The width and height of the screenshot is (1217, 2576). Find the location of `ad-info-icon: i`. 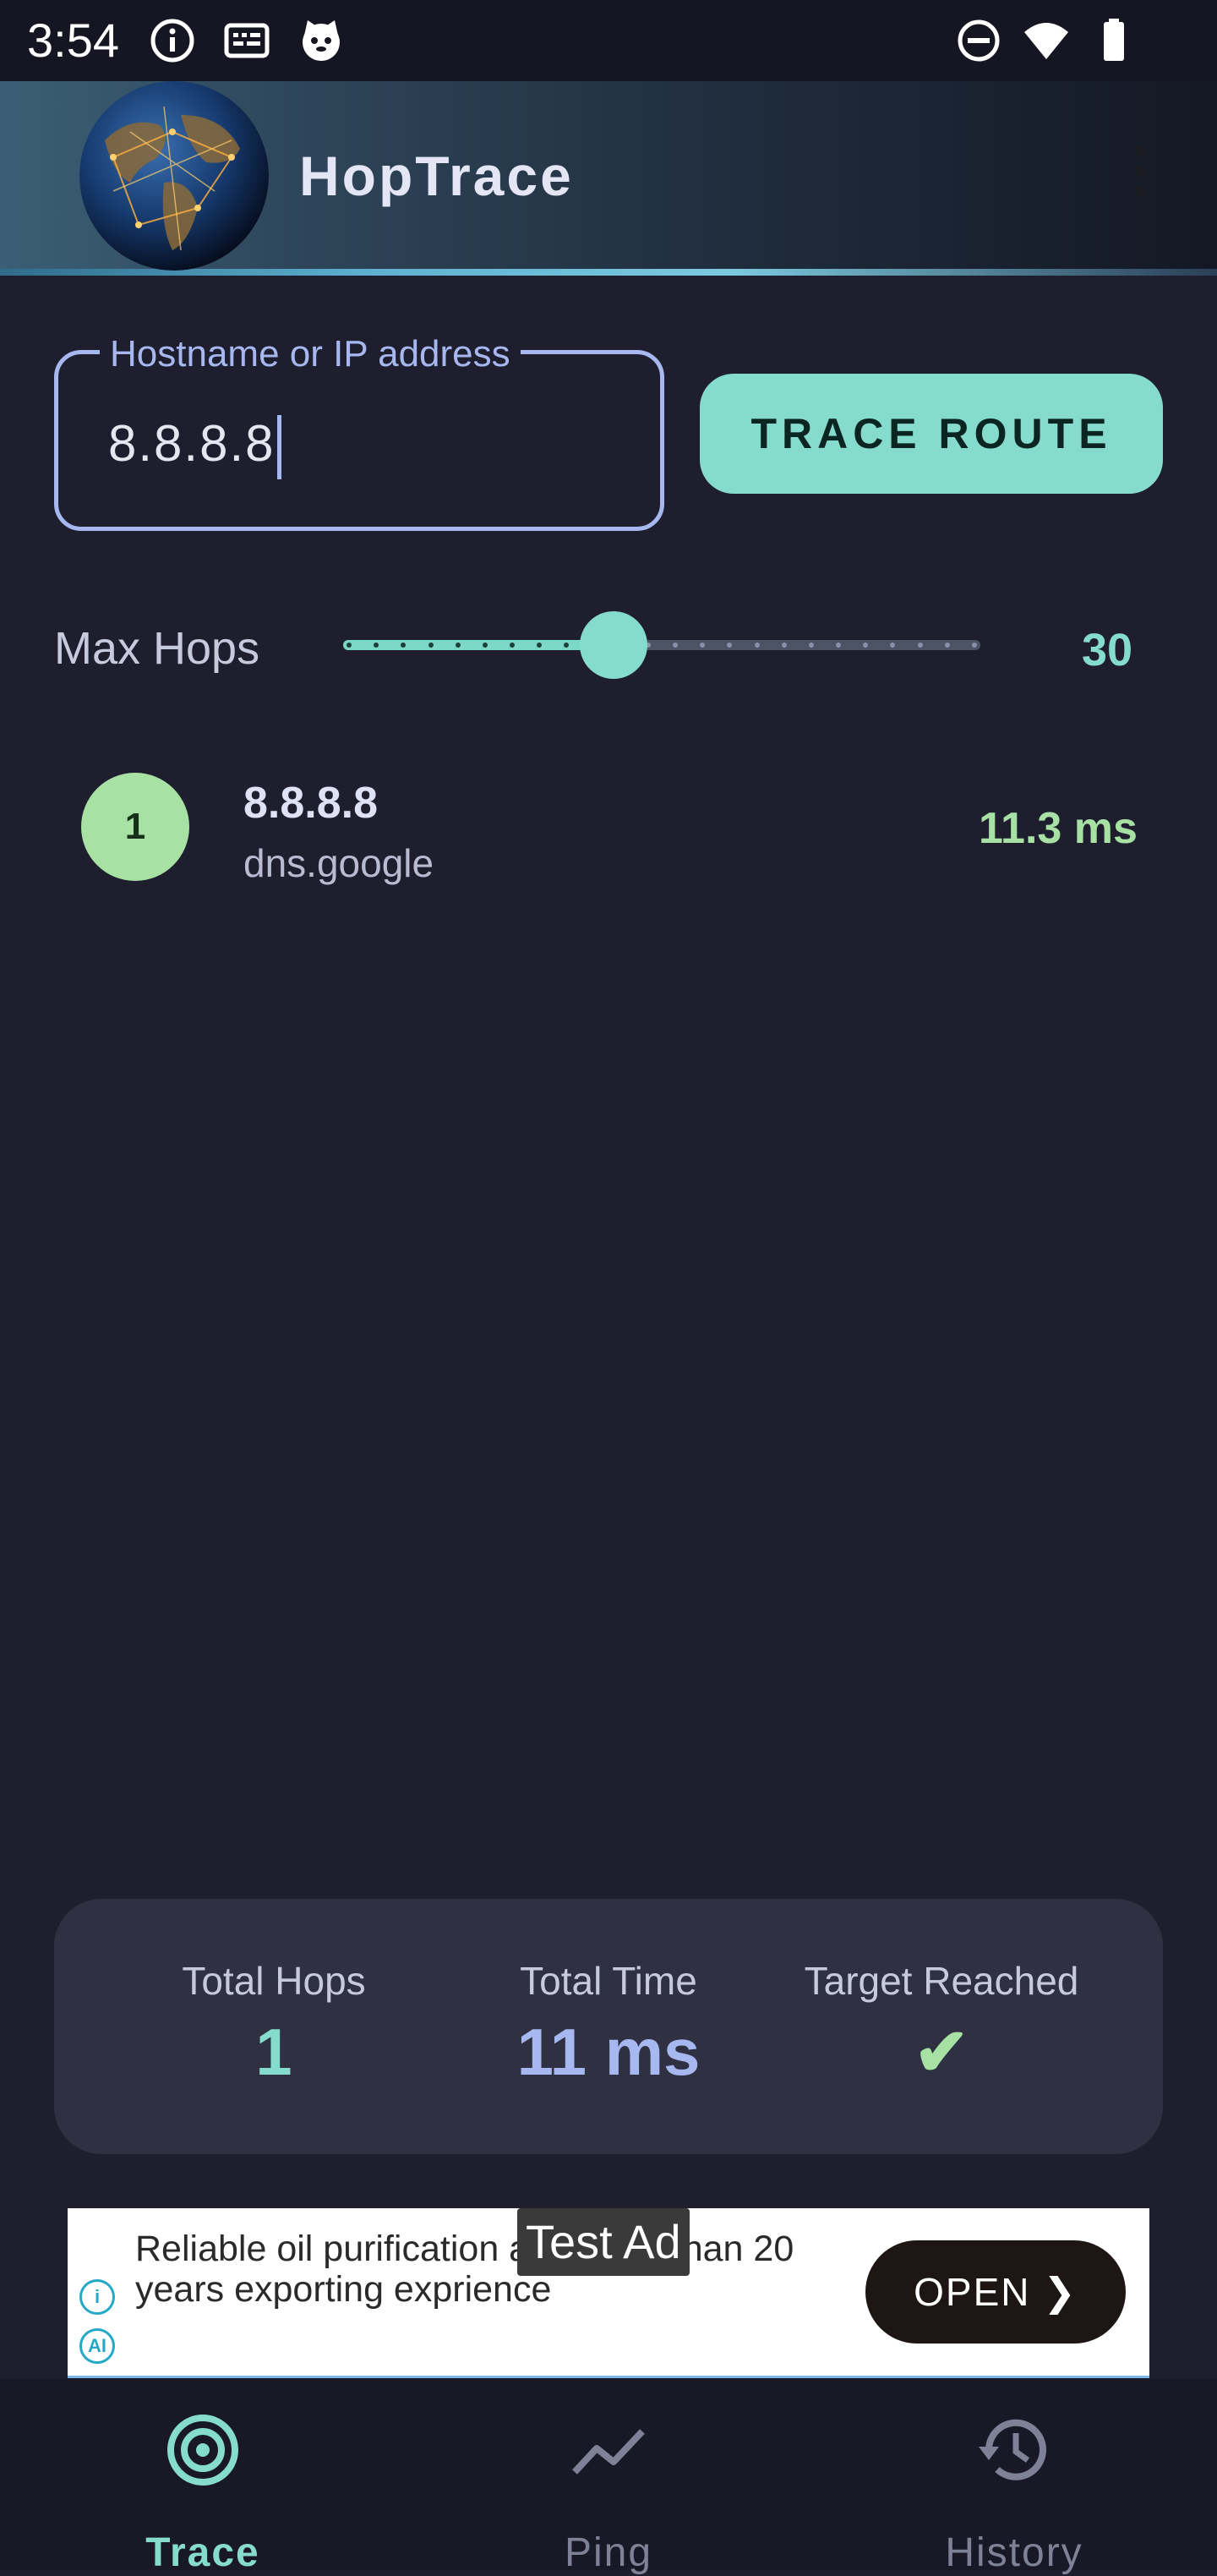

ad-info-icon: i is located at coordinates (97, 2297).